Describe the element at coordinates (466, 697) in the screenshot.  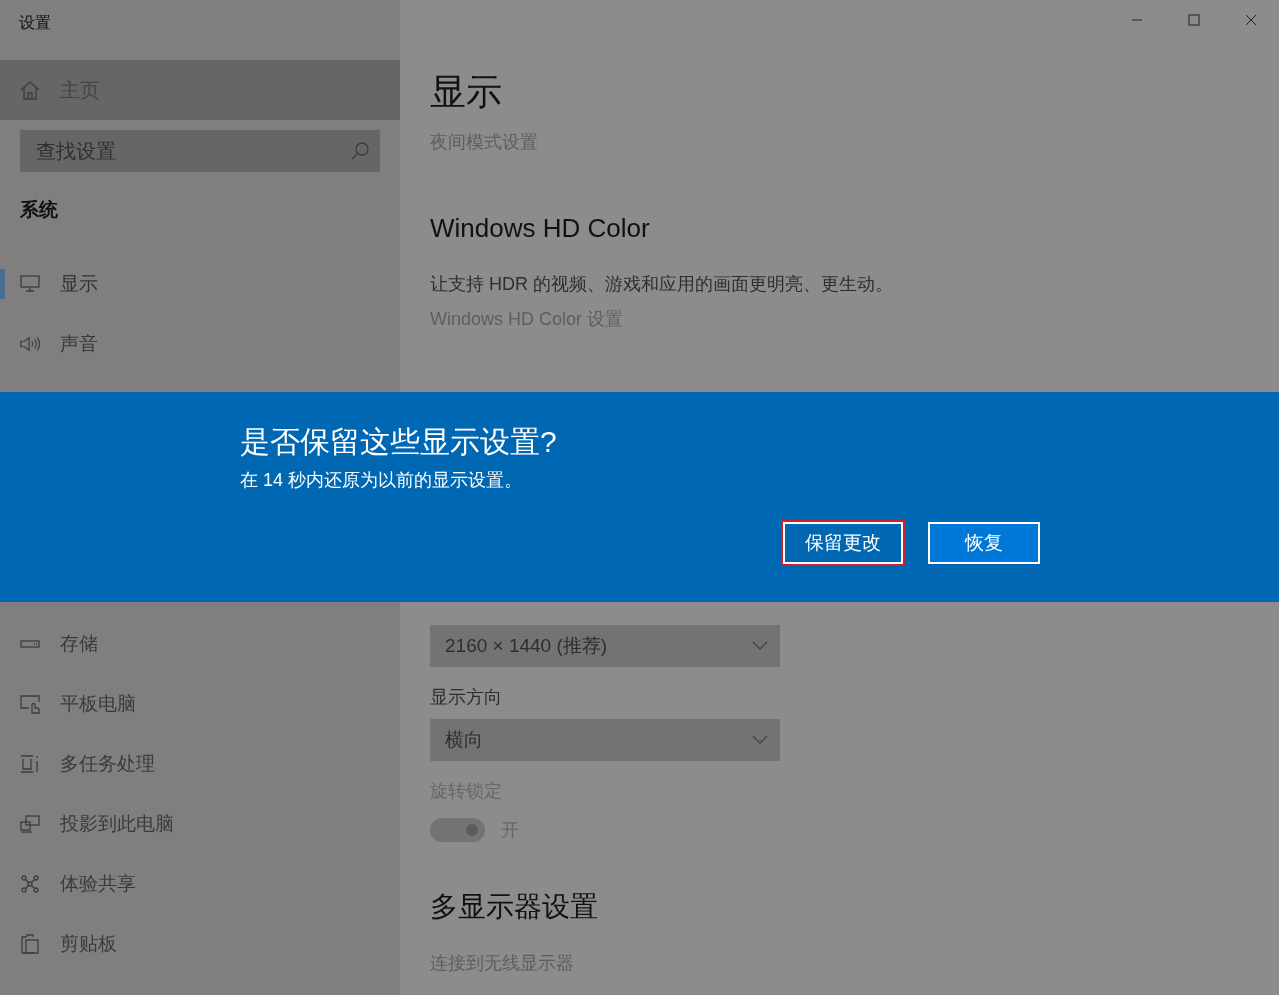
I see `field-label: 显示方向` at that location.